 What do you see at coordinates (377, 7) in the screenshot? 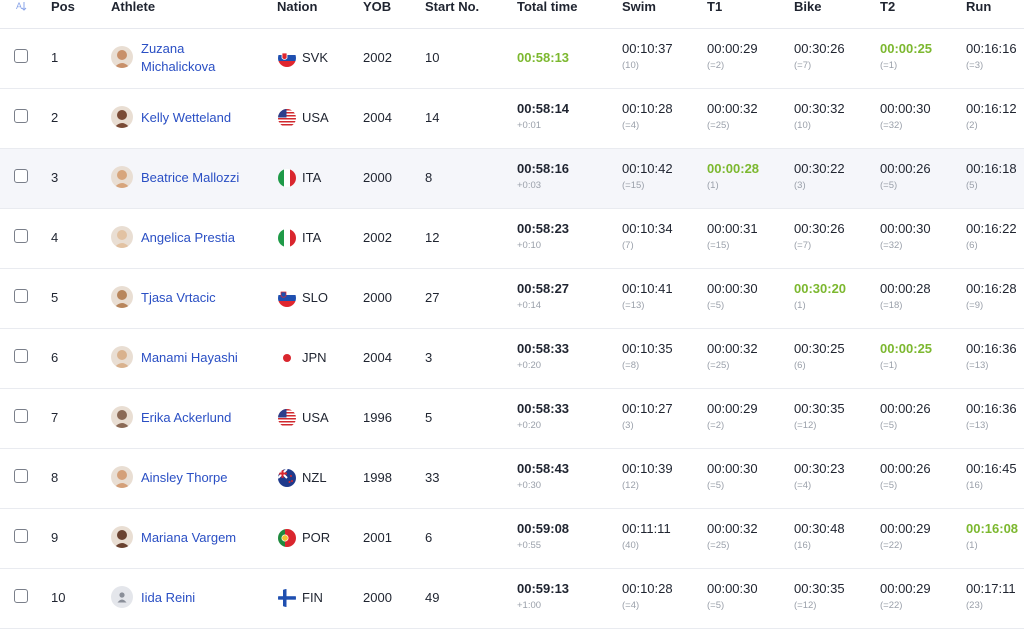
I see `header-yob: YOB` at bounding box center [377, 7].